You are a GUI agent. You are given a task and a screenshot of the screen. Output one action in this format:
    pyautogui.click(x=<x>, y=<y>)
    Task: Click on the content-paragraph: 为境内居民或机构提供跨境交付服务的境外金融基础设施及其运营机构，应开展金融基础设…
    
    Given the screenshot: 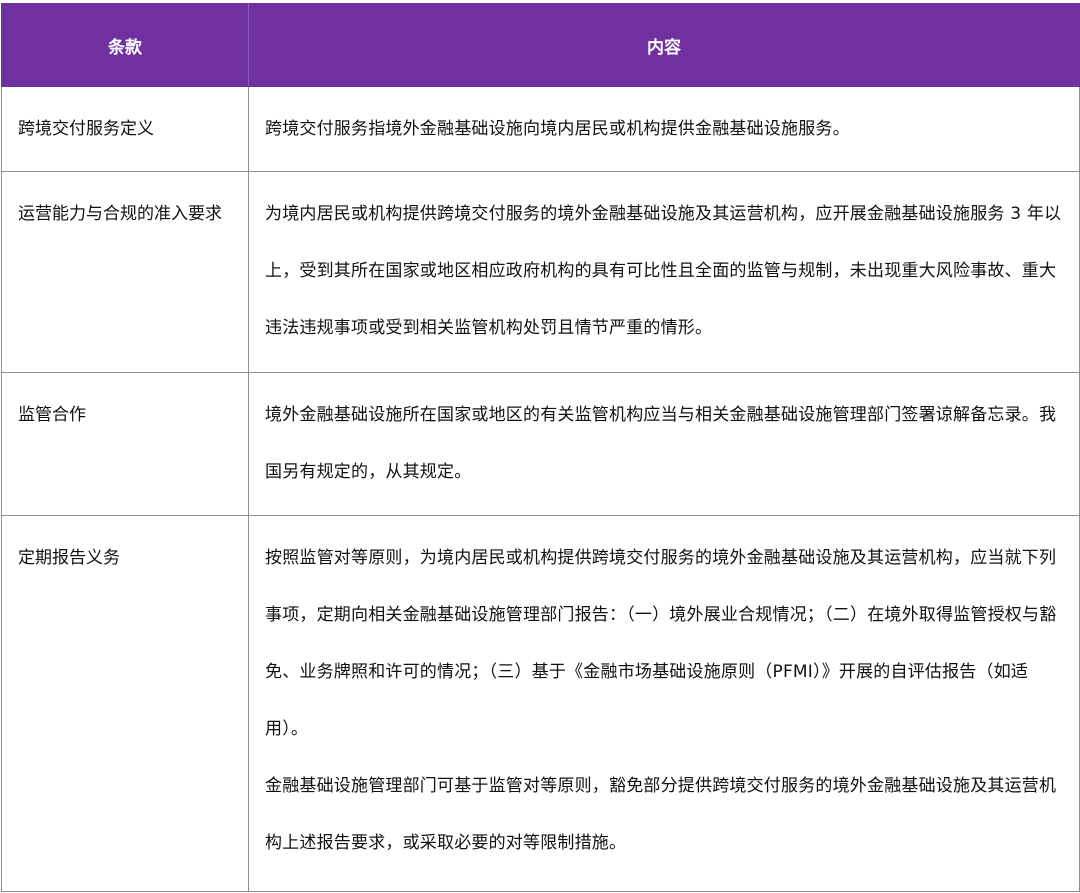 What is the action you would take?
    pyautogui.click(x=663, y=271)
    